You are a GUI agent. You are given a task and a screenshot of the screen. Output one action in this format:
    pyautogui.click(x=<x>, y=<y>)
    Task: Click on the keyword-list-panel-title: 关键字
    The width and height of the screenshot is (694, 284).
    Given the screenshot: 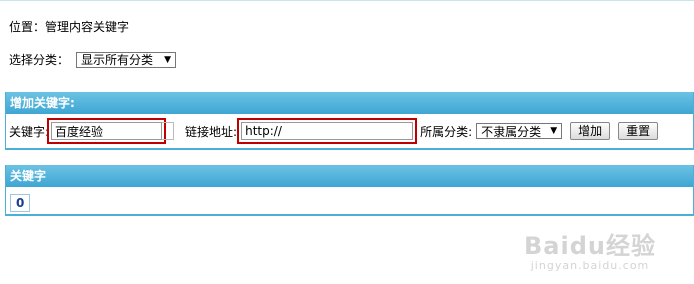 What is the action you would take?
    pyautogui.click(x=349, y=176)
    